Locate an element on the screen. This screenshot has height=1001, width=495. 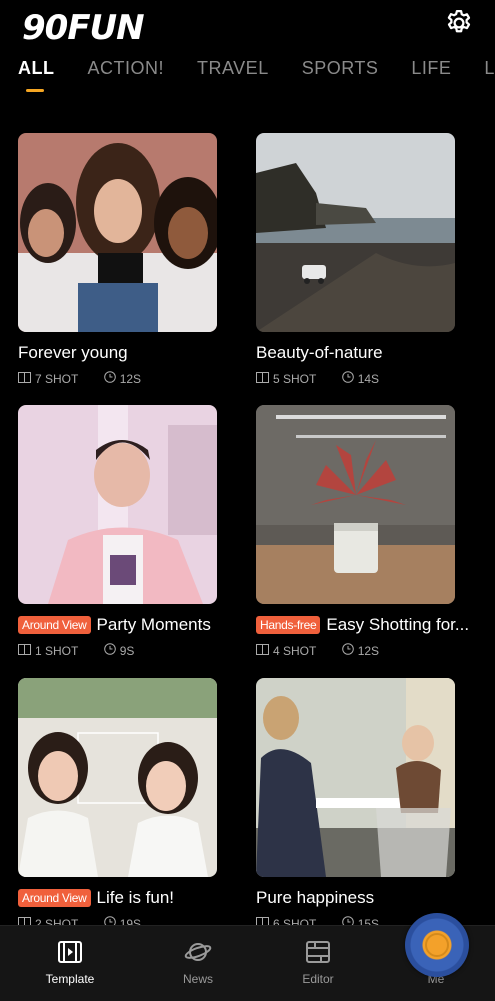
card-title-row: Beauty-of-nature is located at coordinates (371, 354).